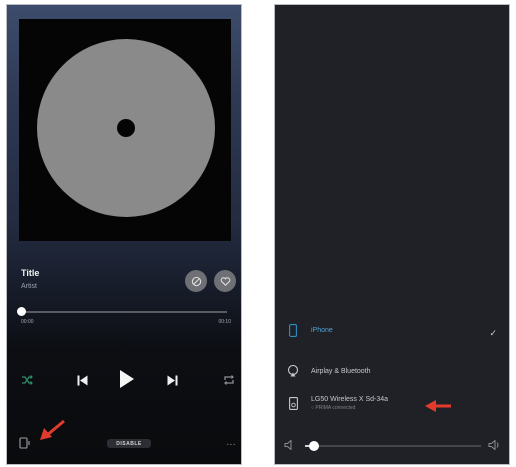 This screenshot has height=467, width=516. I want to click on play-icon, so click(127, 379).